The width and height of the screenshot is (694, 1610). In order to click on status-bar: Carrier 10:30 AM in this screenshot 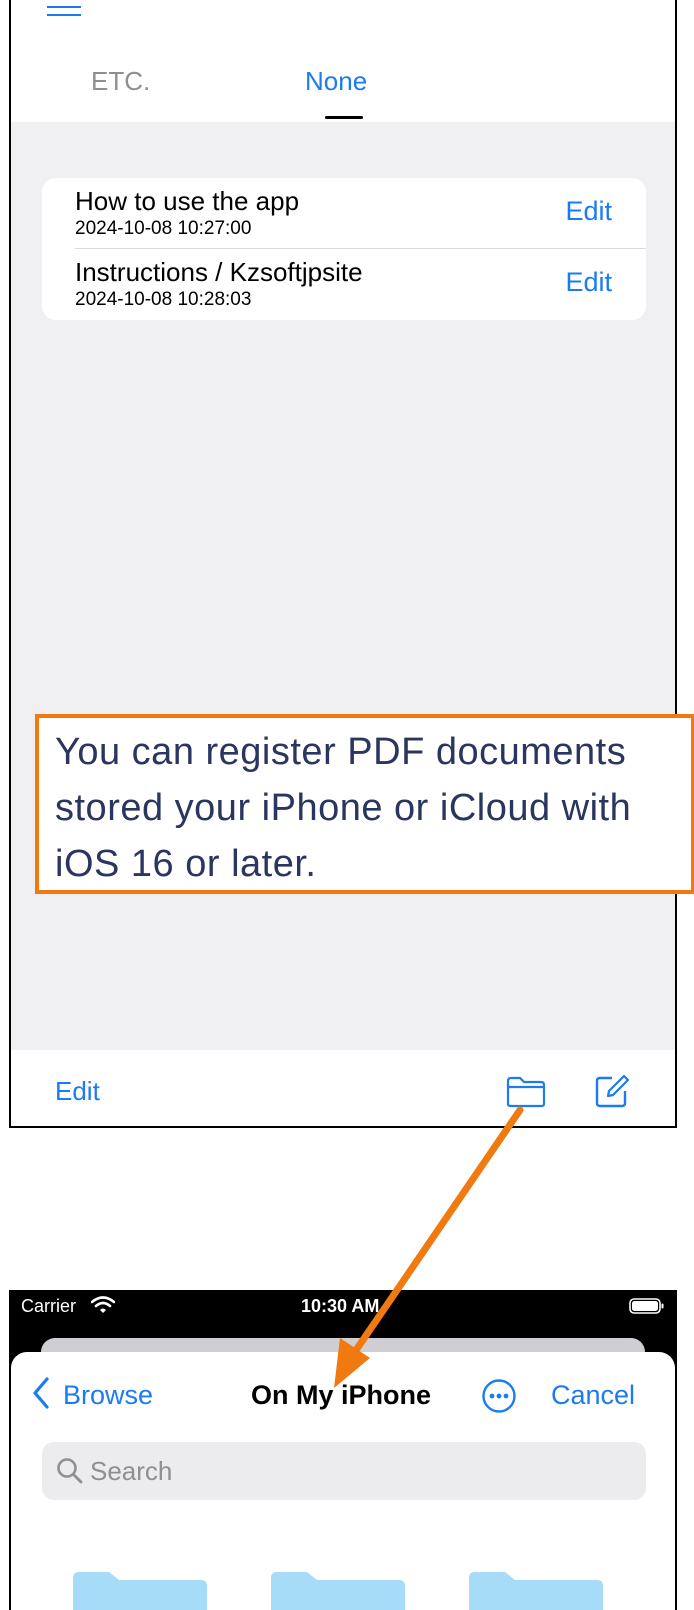, I will do `click(343, 1307)`.